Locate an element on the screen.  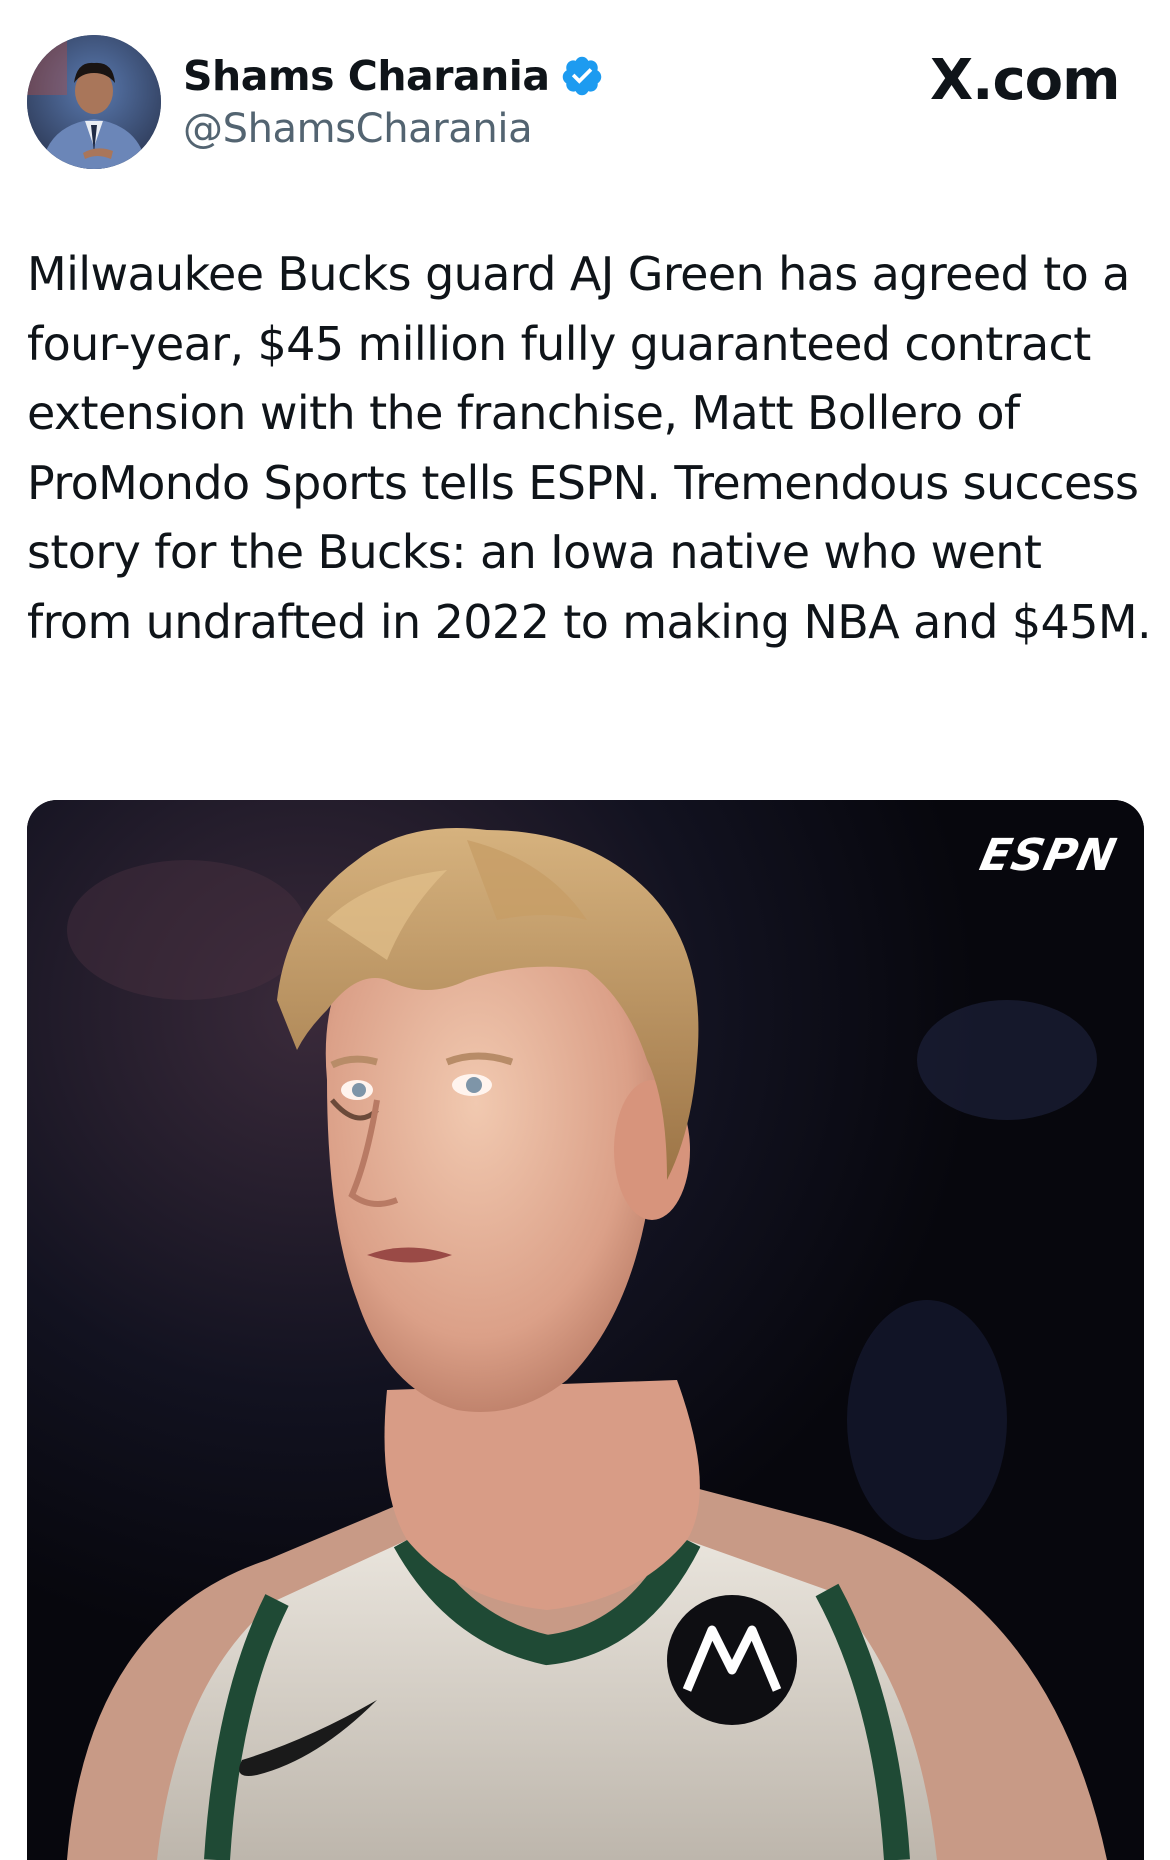
author-handle: @ShamsCharania is located at coordinates (358, 129).